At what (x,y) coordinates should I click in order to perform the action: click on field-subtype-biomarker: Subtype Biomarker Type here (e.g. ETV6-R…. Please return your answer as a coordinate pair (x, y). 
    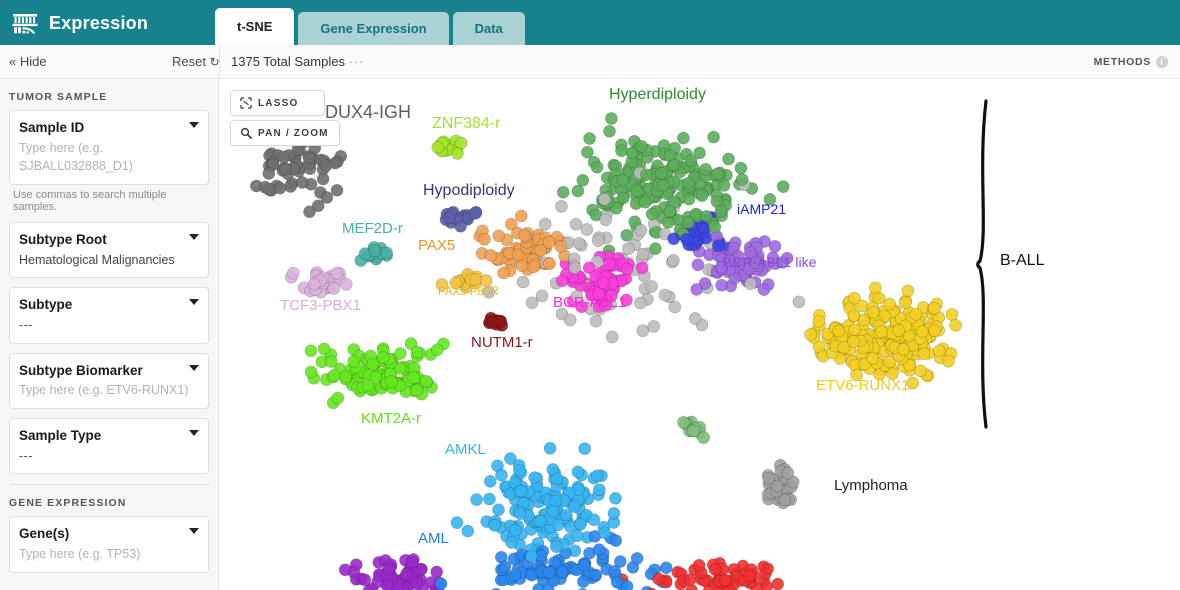
    Looking at the image, I should click on (109, 380).